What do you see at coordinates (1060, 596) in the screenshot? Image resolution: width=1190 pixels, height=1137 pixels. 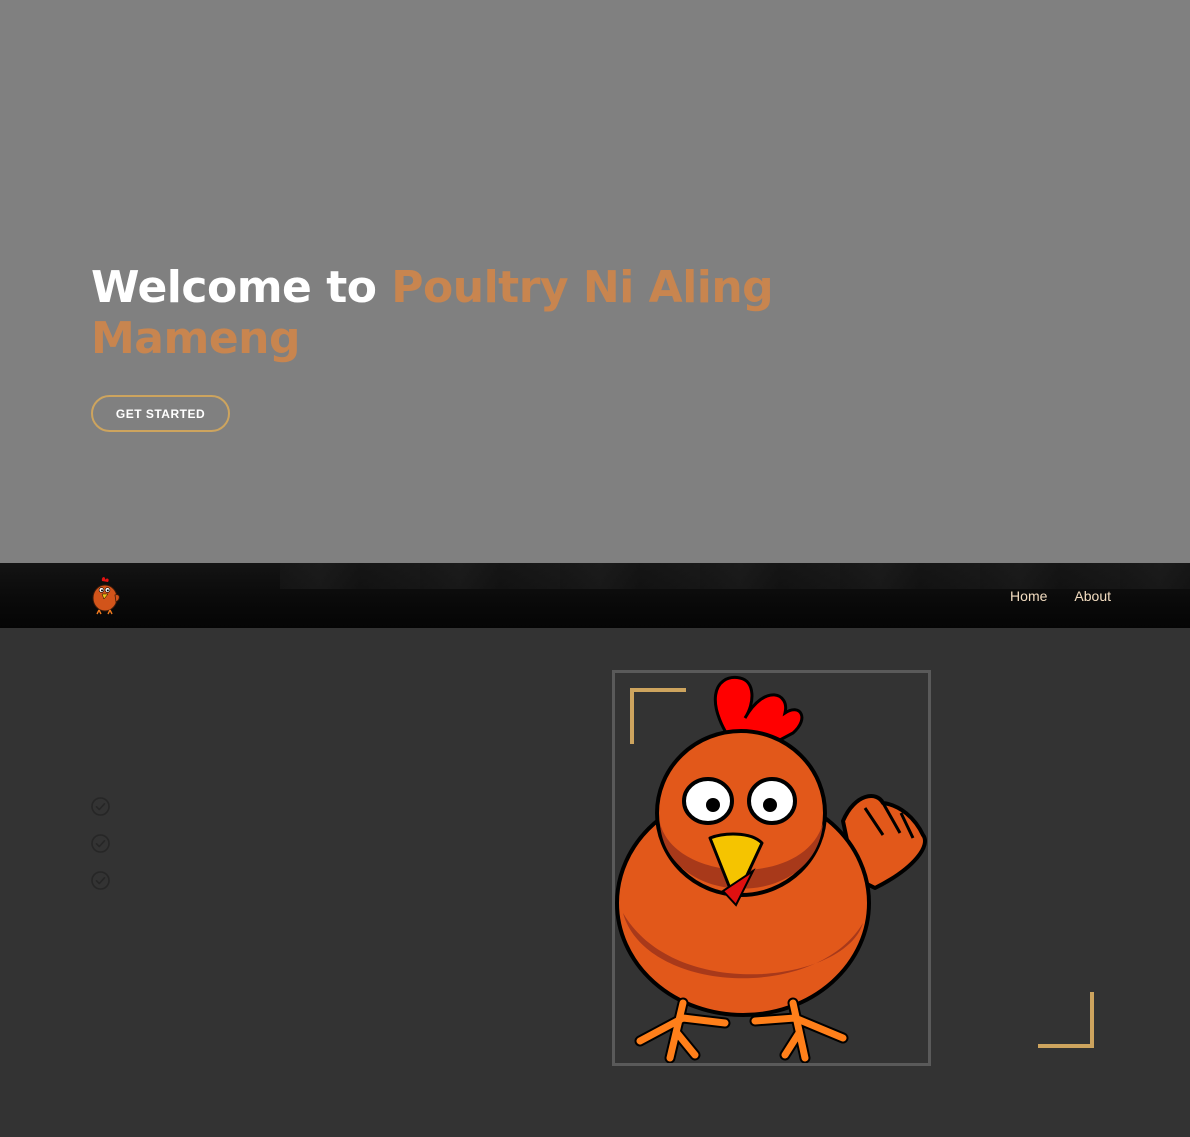 I see `nav-links: Home About` at bounding box center [1060, 596].